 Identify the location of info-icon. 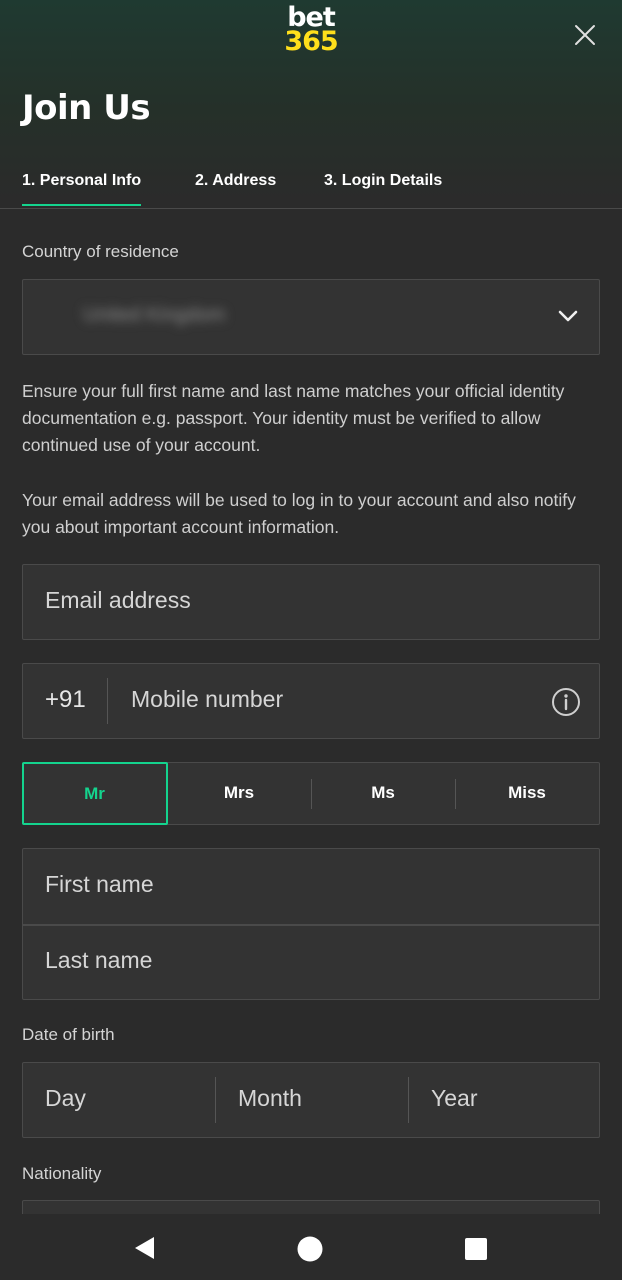
(566, 702).